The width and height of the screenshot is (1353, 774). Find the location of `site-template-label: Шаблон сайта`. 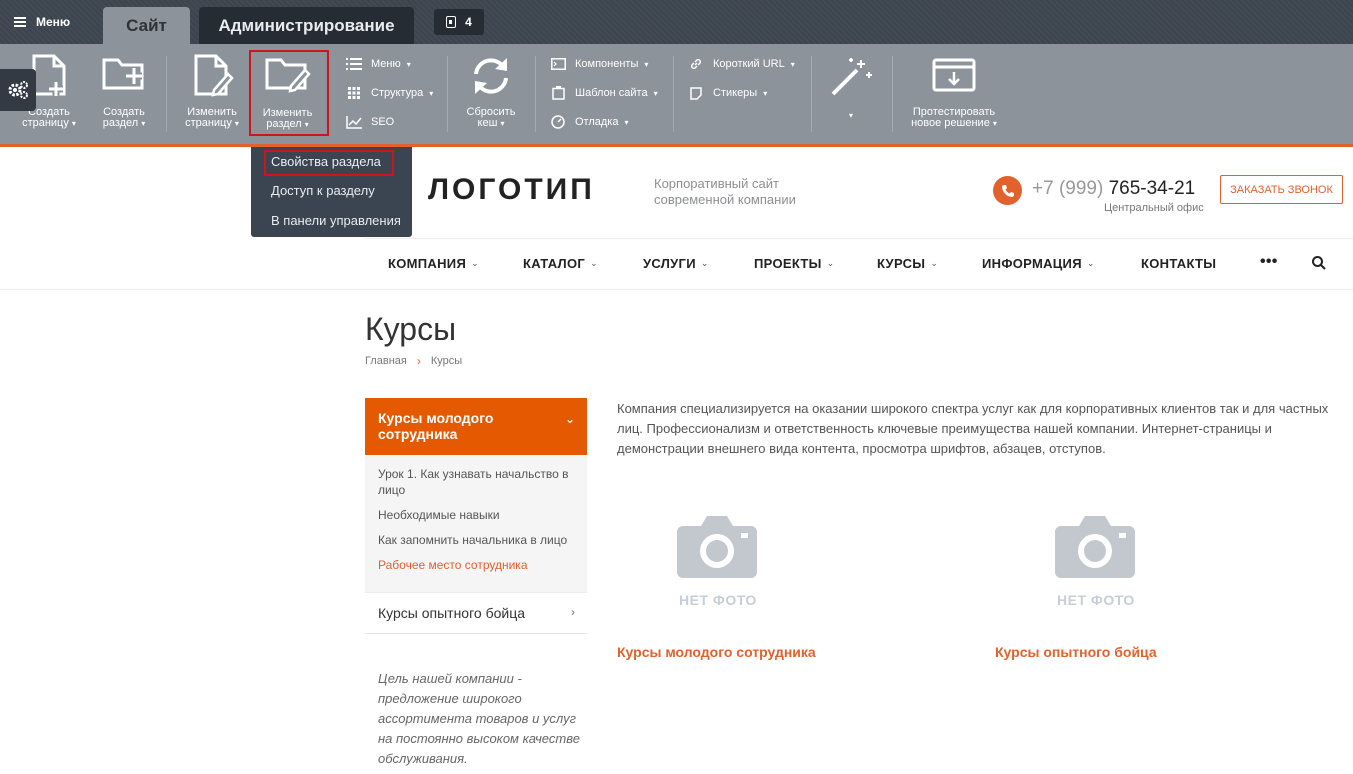

site-template-label: Шаблон сайта is located at coordinates (611, 93).